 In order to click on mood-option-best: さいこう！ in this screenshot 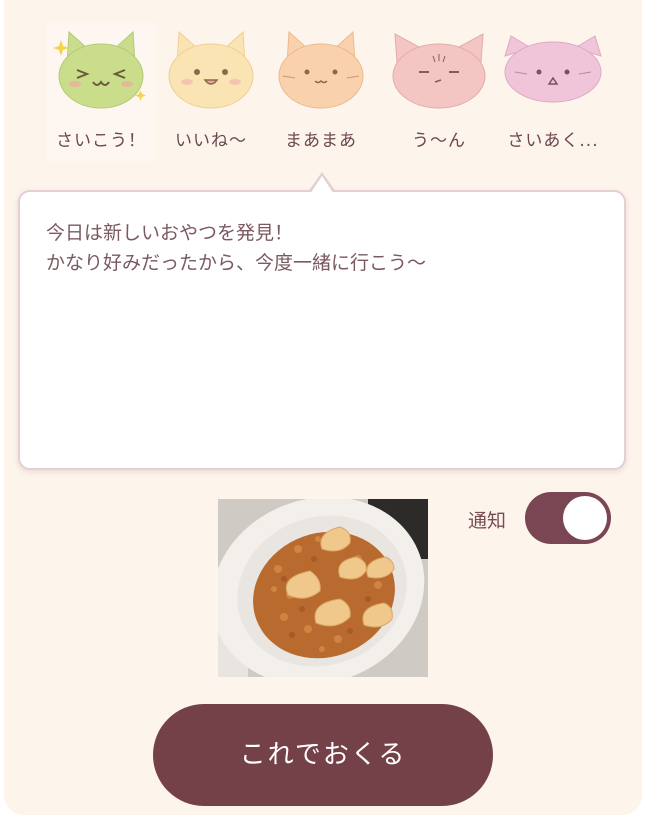, I will do `click(101, 92)`.